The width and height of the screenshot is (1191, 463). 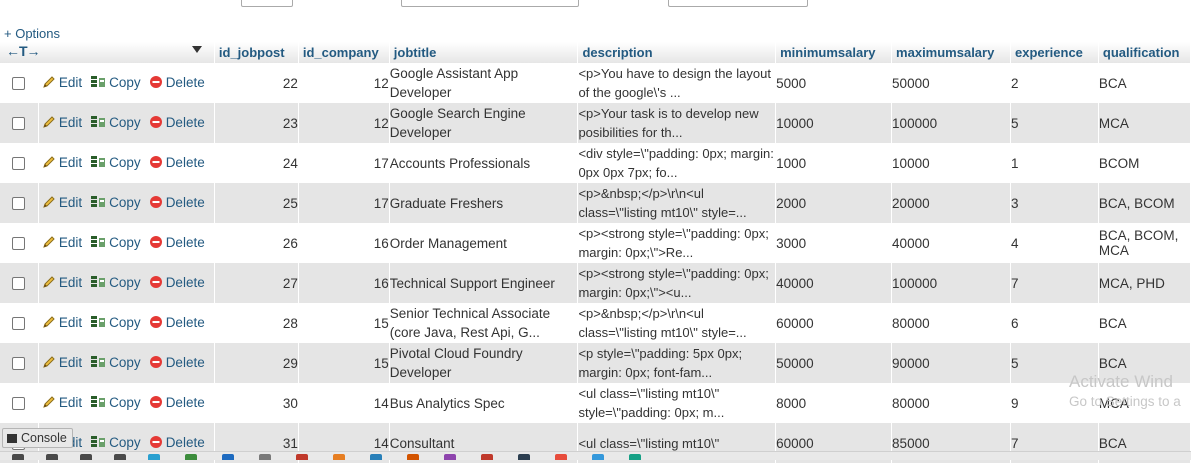 What do you see at coordinates (156, 243) in the screenshot?
I see `delete-icon` at bounding box center [156, 243].